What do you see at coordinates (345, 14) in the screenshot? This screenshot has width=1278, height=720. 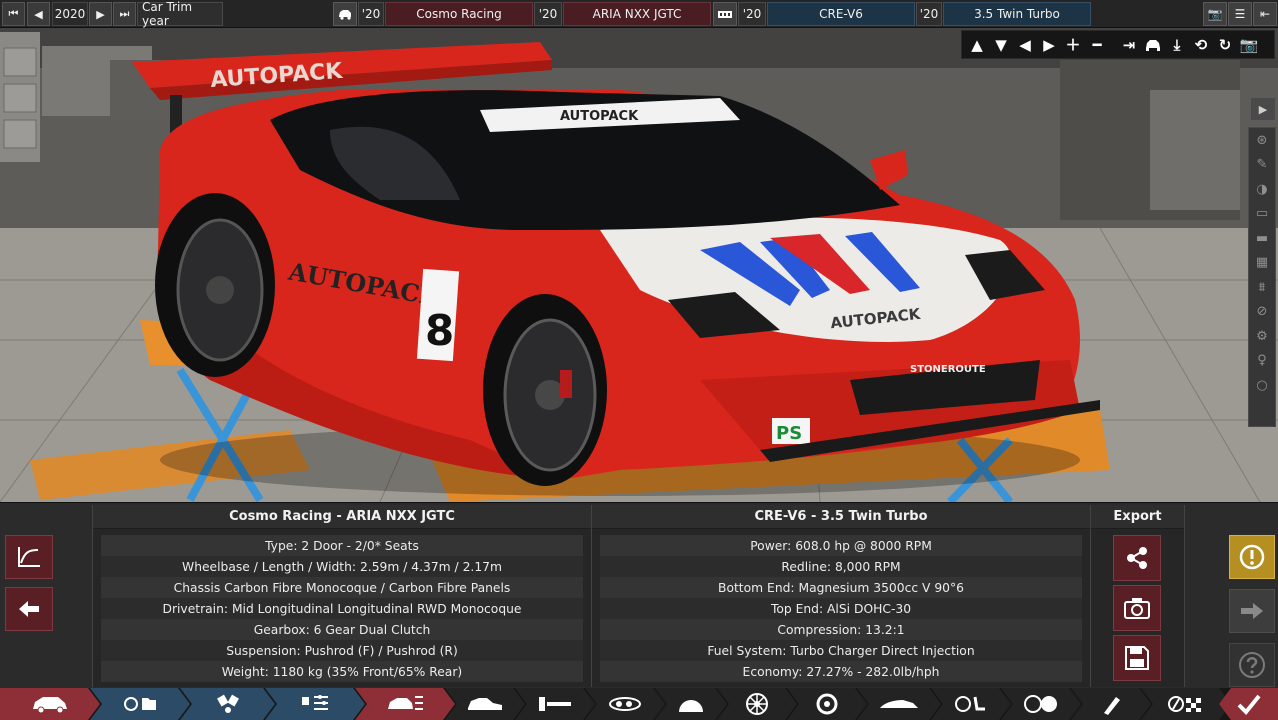 I see `car-model-icon-button` at bounding box center [345, 14].